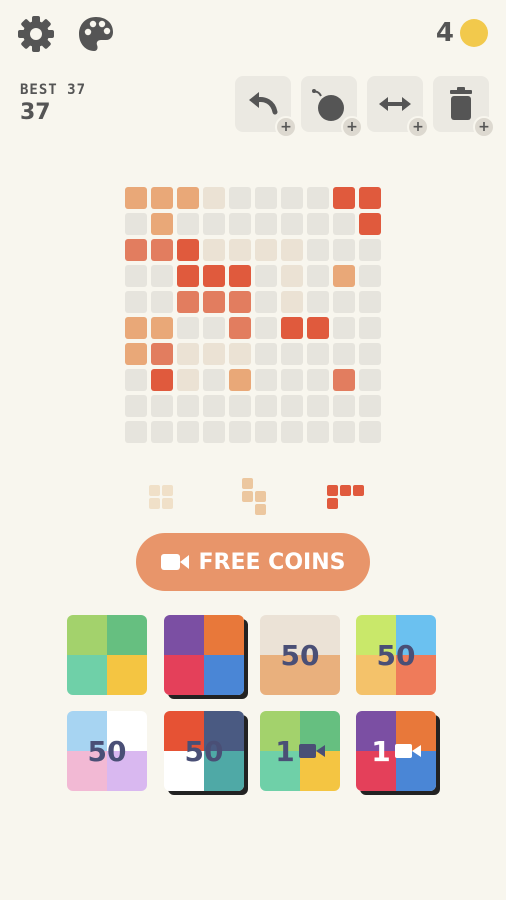  I want to click on free-coins-button: FREE COINS, so click(253, 562).